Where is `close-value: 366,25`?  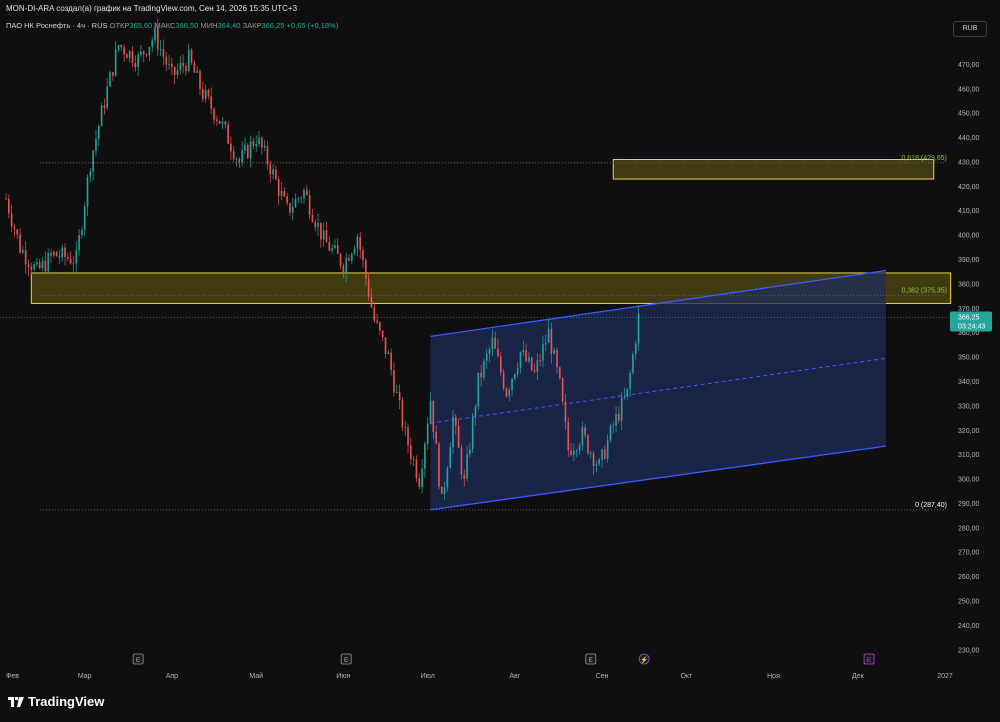 close-value: 366,25 is located at coordinates (273, 25).